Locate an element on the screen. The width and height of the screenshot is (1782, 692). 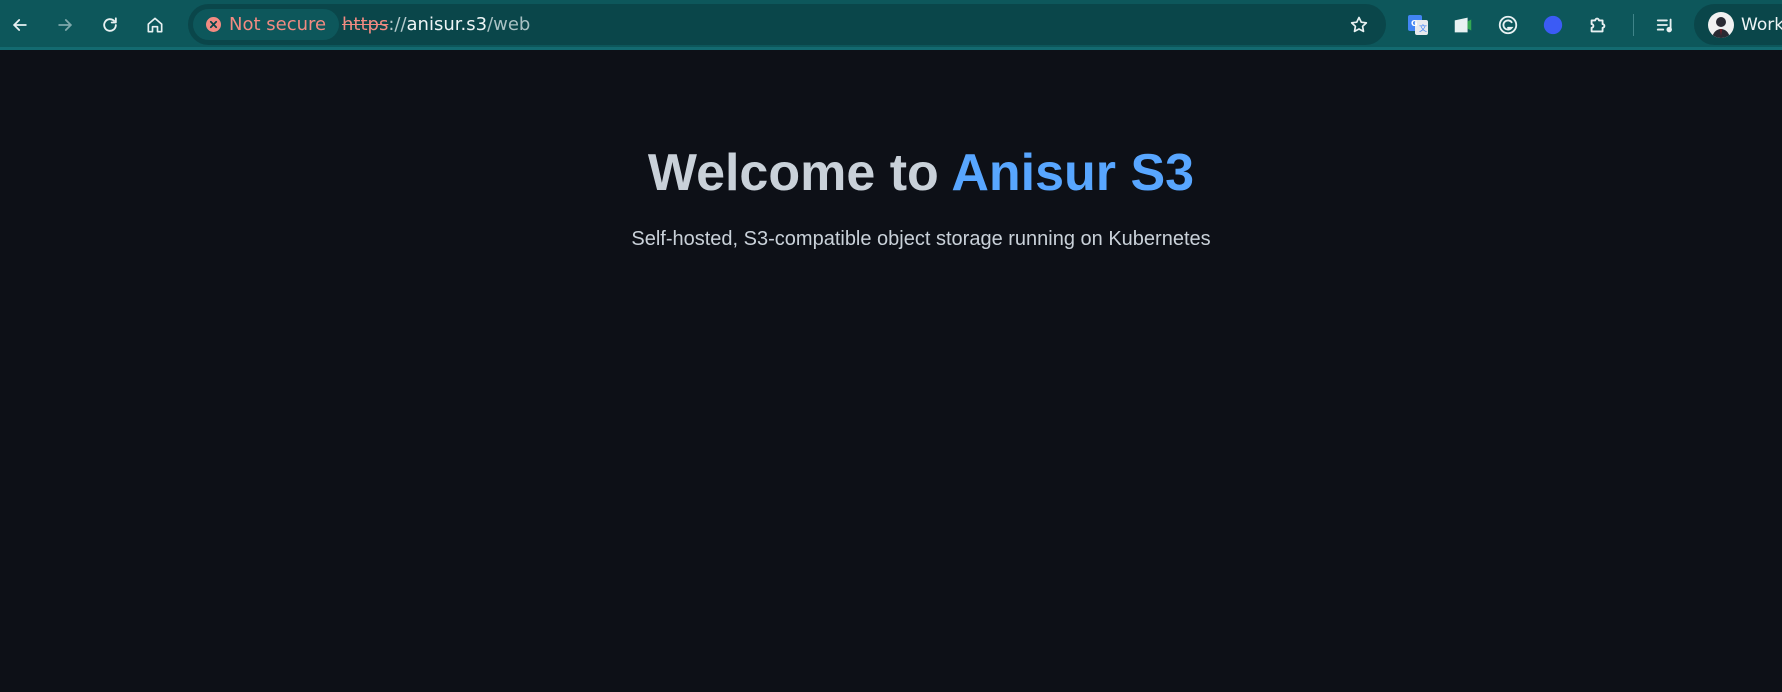
media-extension is located at coordinates (1463, 25).